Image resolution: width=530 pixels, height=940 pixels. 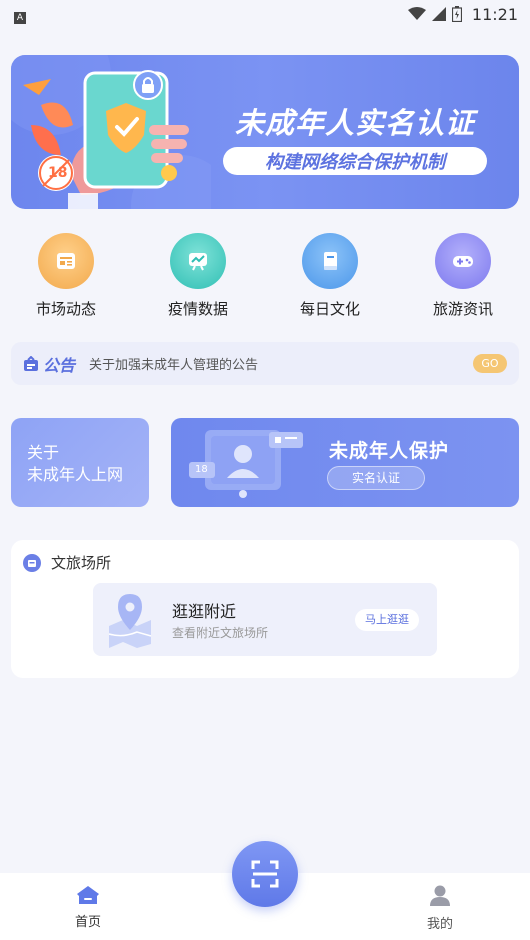 I want to click on status-bar: A 11:21, so click(x=265, y=14).